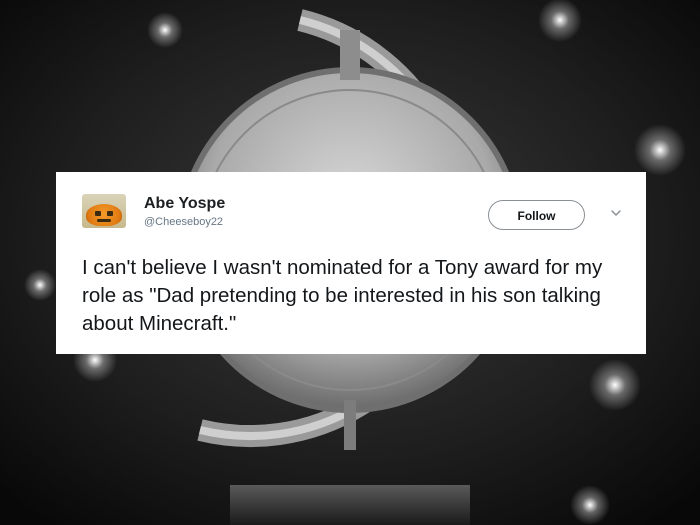 The image size is (700, 525). Describe the element at coordinates (536, 215) in the screenshot. I see `follow-button: Follow` at that location.